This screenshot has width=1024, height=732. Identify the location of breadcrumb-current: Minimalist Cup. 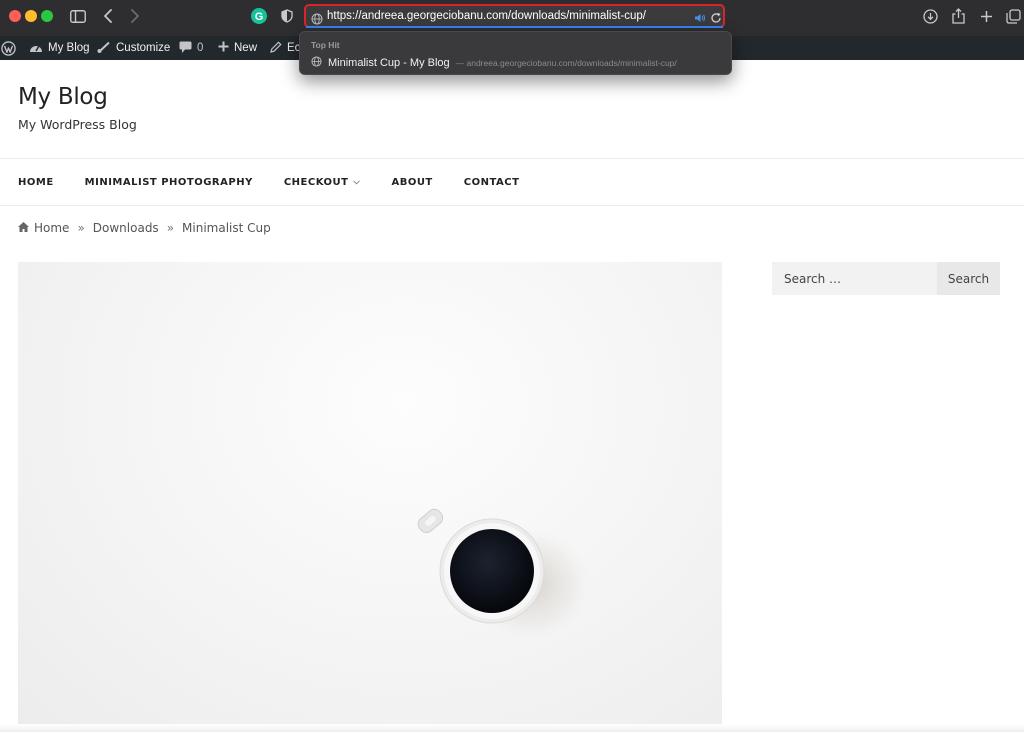
(226, 228).